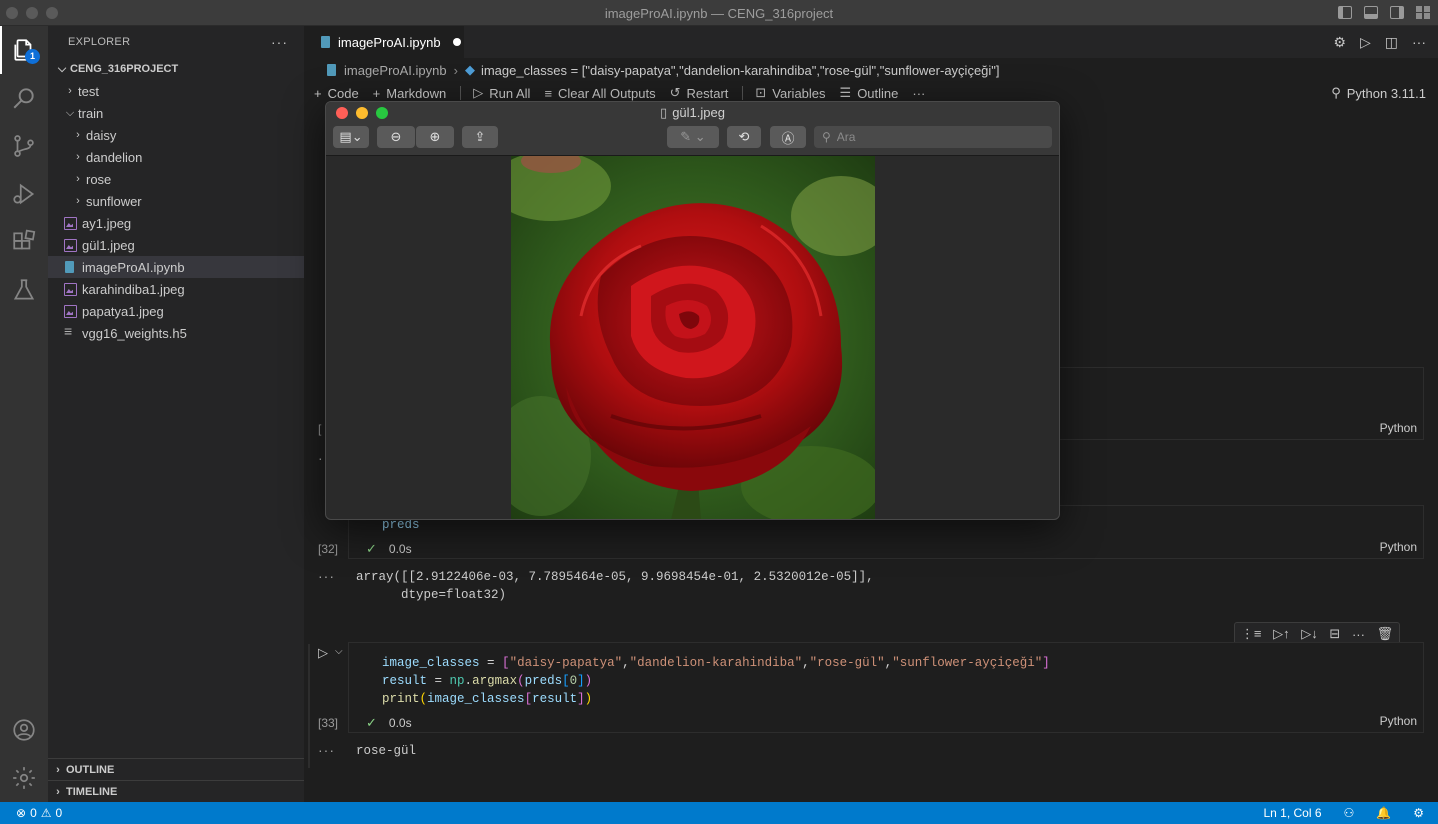  I want to click on outline-section: › OUTLINE, so click(176, 769).